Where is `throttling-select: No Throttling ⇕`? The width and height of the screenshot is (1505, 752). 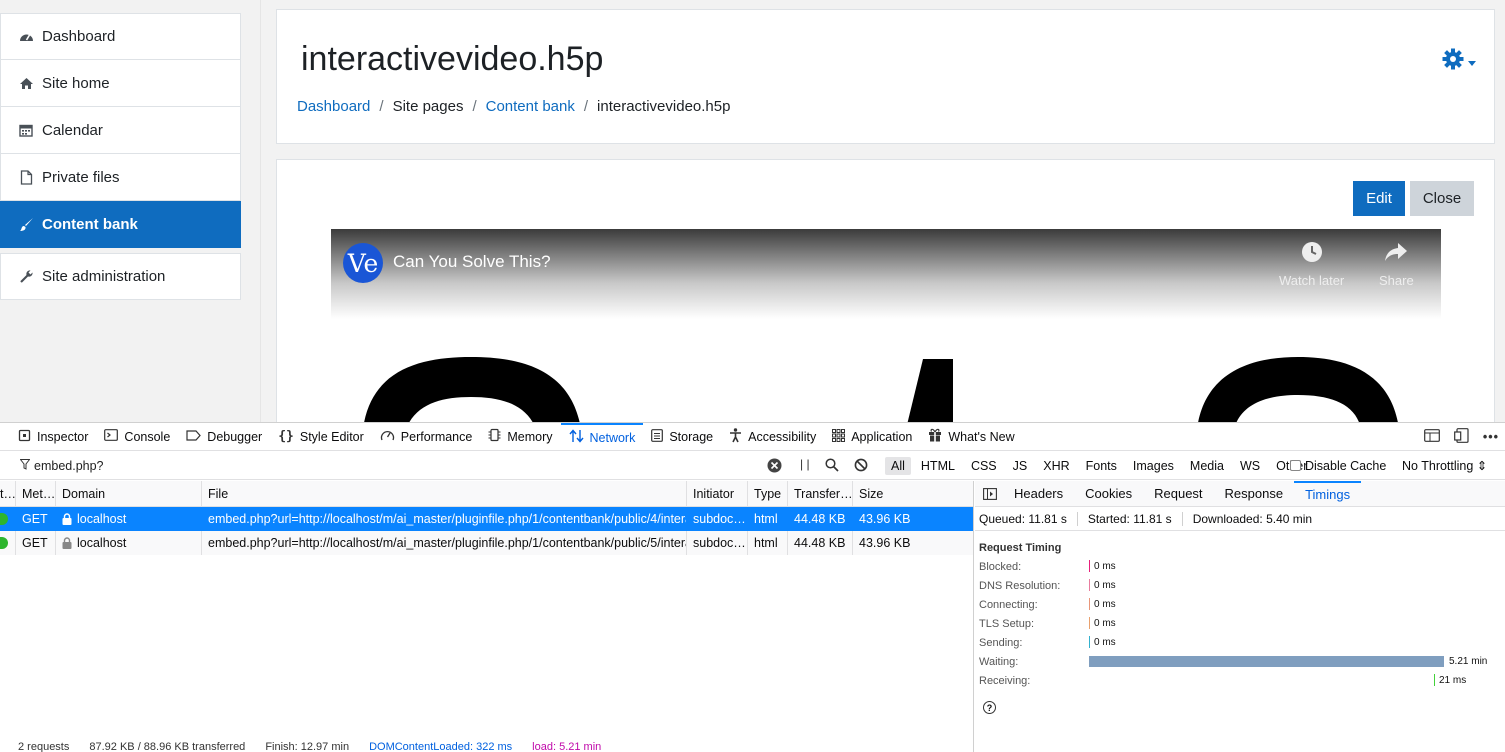 throttling-select: No Throttling ⇕ is located at coordinates (1444, 465).